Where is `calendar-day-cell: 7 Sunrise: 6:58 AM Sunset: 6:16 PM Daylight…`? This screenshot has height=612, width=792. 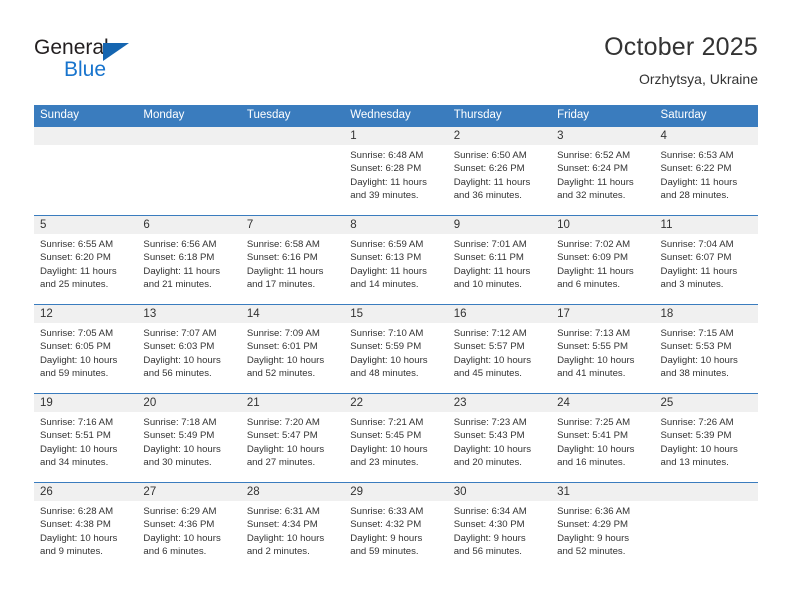 calendar-day-cell: 7 Sunrise: 6:58 AM Sunset: 6:16 PM Daylight… is located at coordinates (292, 260).